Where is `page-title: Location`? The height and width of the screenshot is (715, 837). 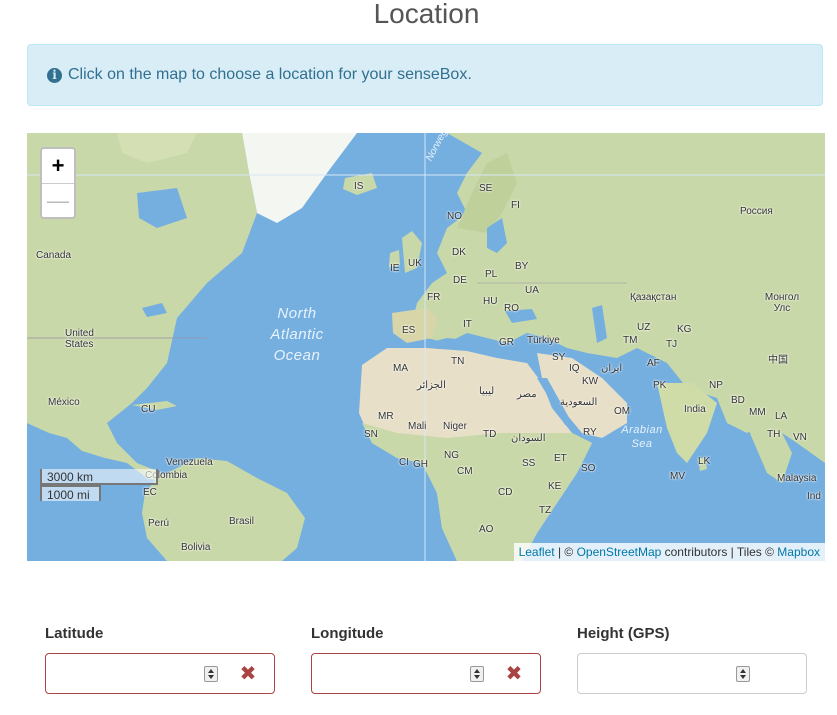 page-title: Location is located at coordinates (426, 14).